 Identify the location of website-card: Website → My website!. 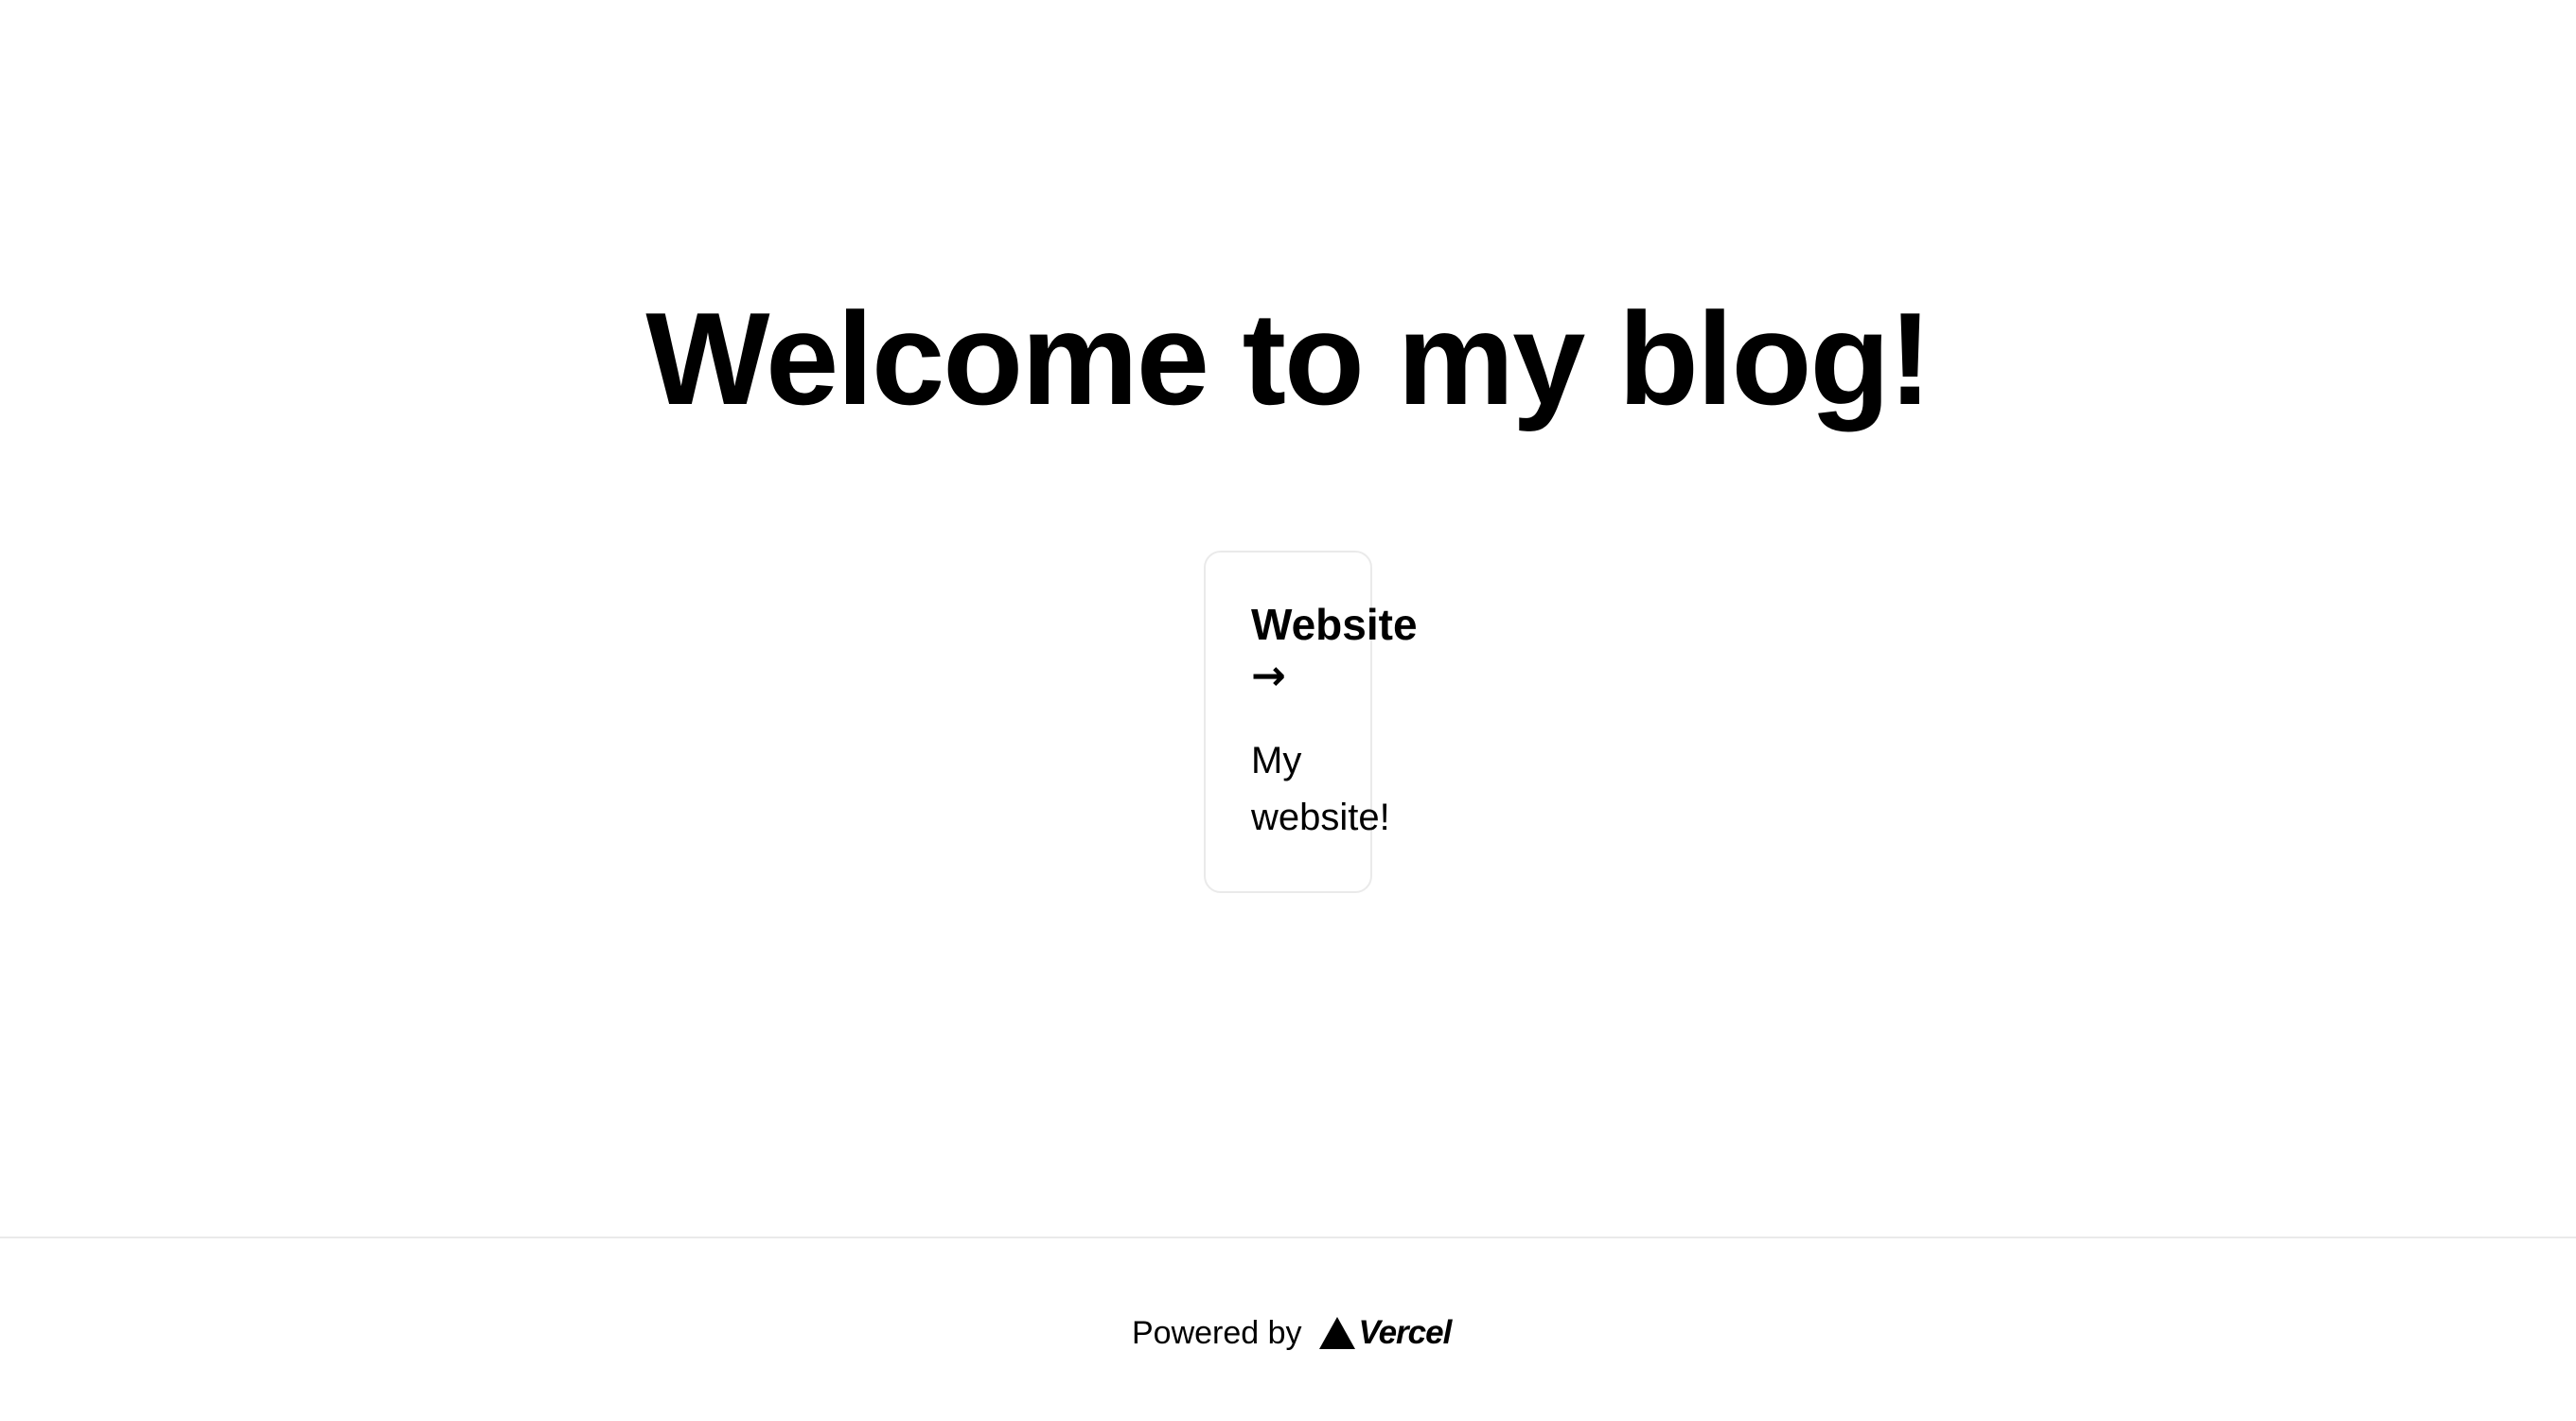
(1311, 722).